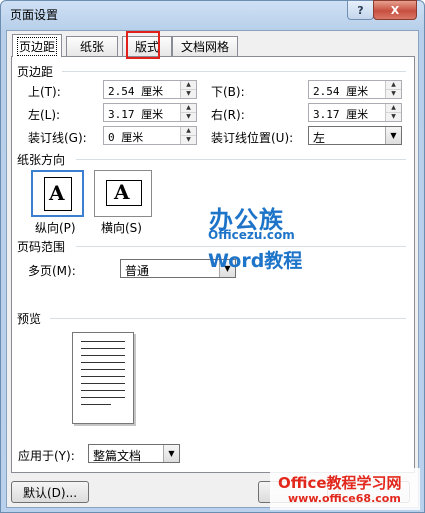  Describe the element at coordinates (341, 91) in the screenshot. I see `bottom-margin-value: 2.54 厘米` at that location.